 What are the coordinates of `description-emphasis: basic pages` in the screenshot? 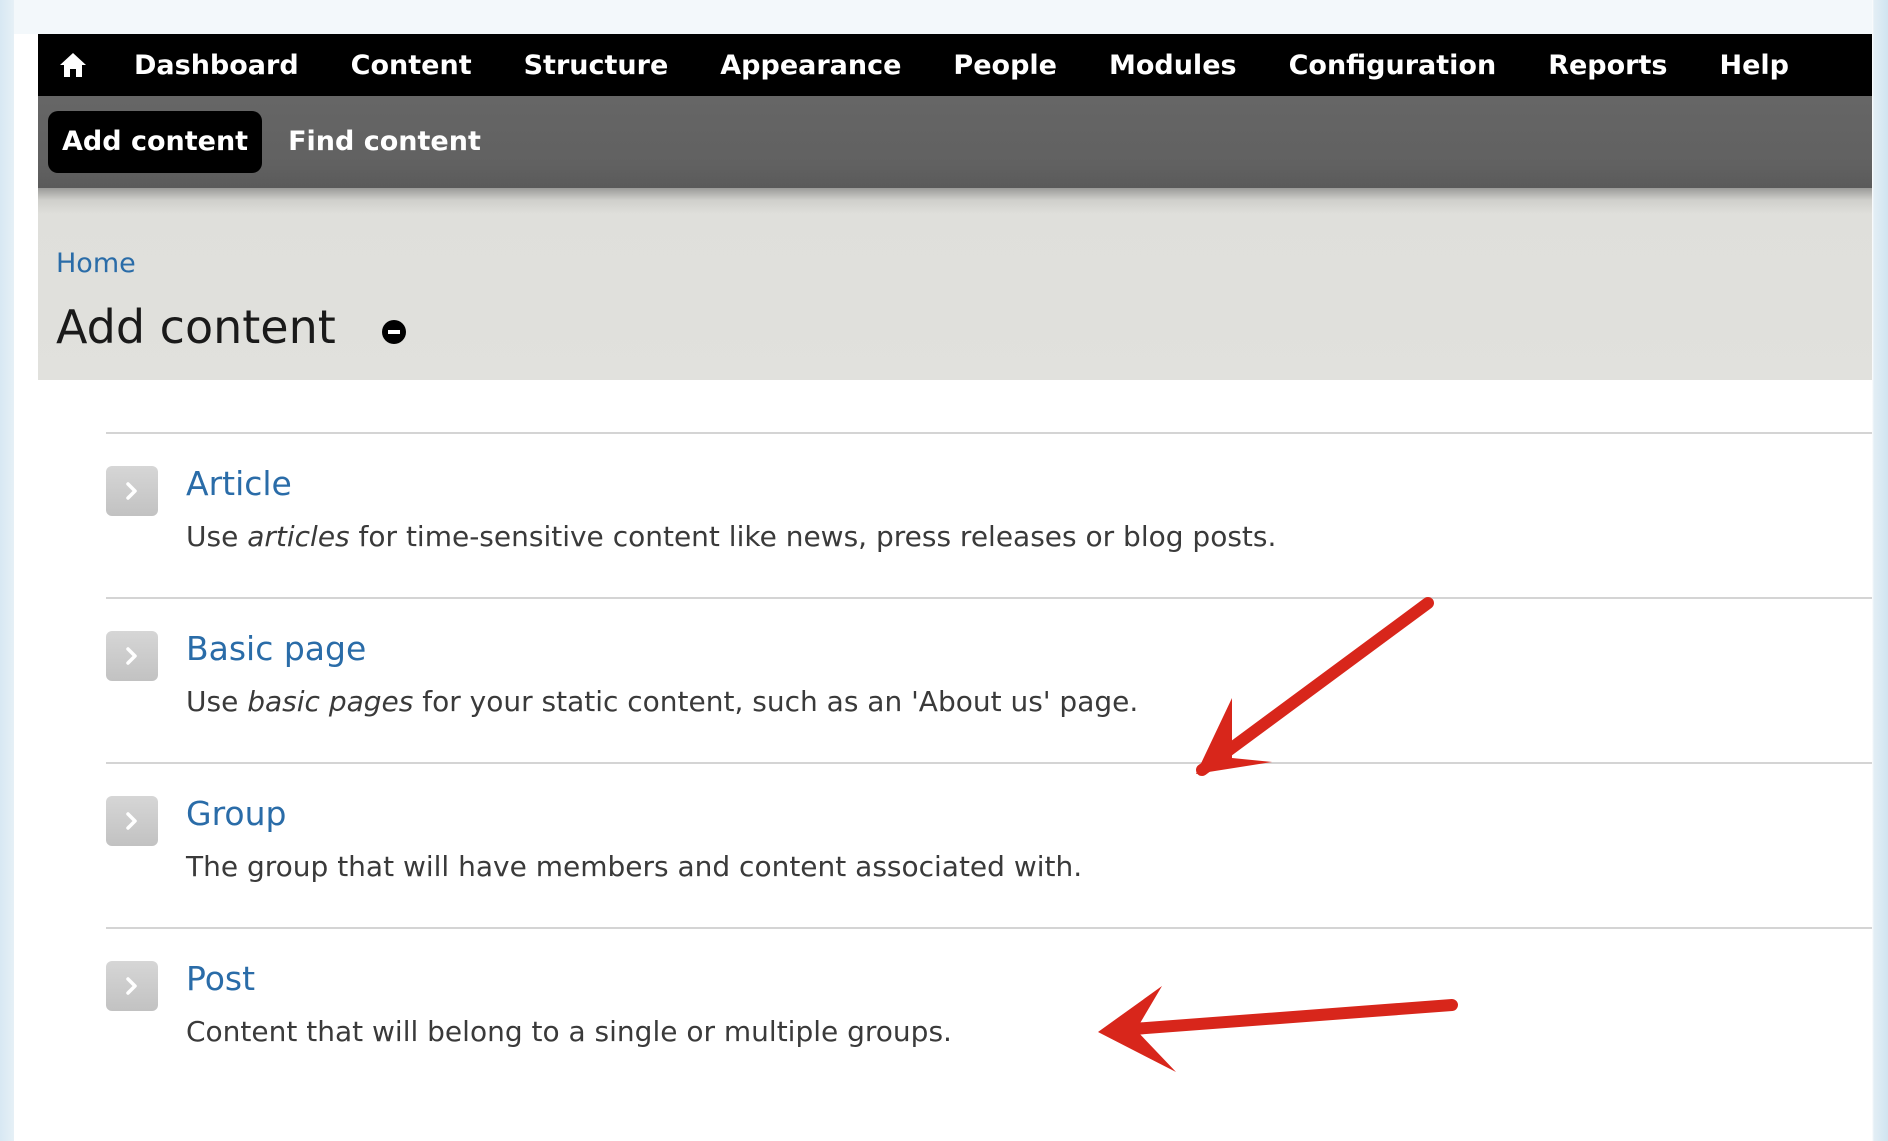 It's located at (330, 701).